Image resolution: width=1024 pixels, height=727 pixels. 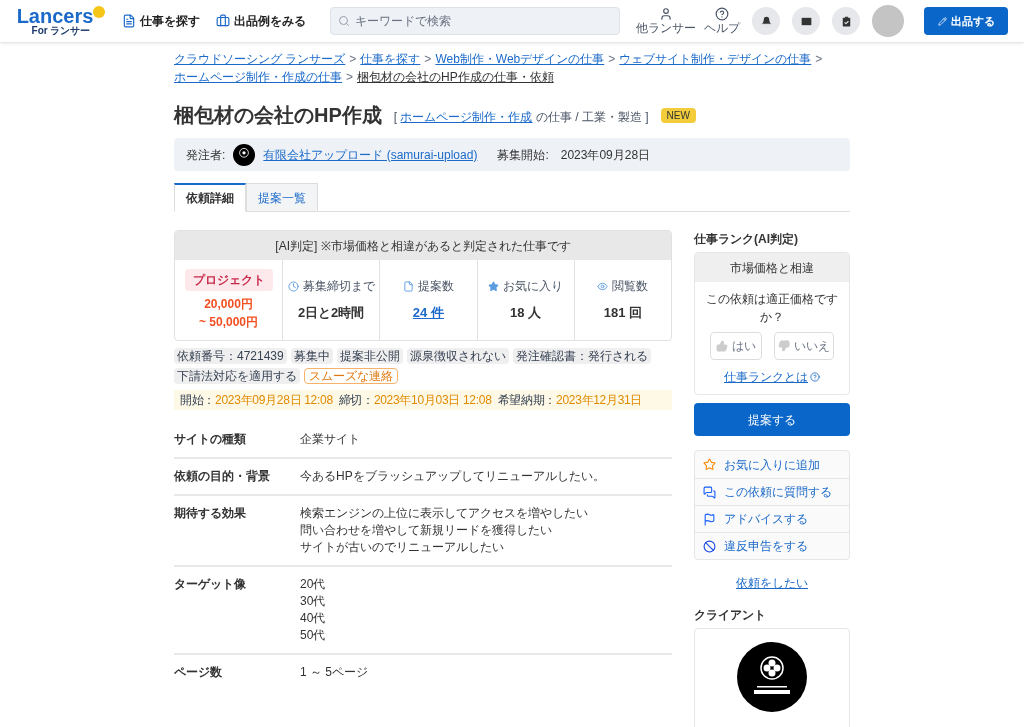 I want to click on date-label: 締切：, so click(x=356, y=400).